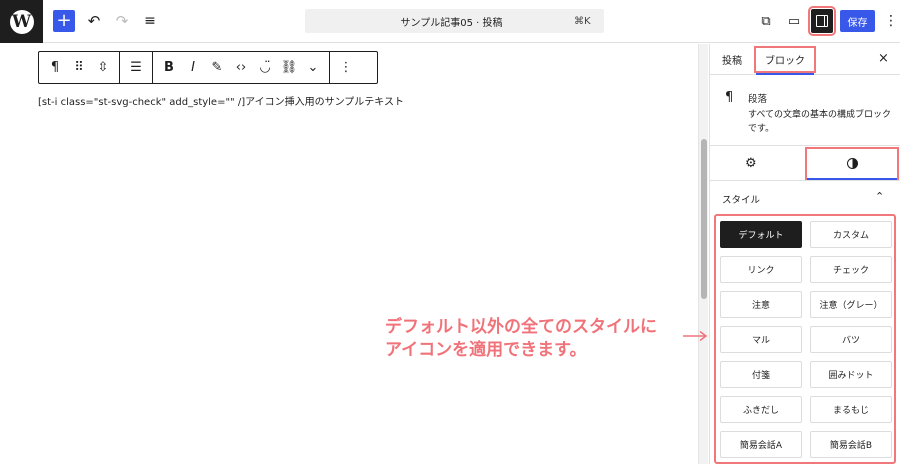 This screenshot has width=900, height=464. I want to click on settings-toggle-button, so click(822, 21).